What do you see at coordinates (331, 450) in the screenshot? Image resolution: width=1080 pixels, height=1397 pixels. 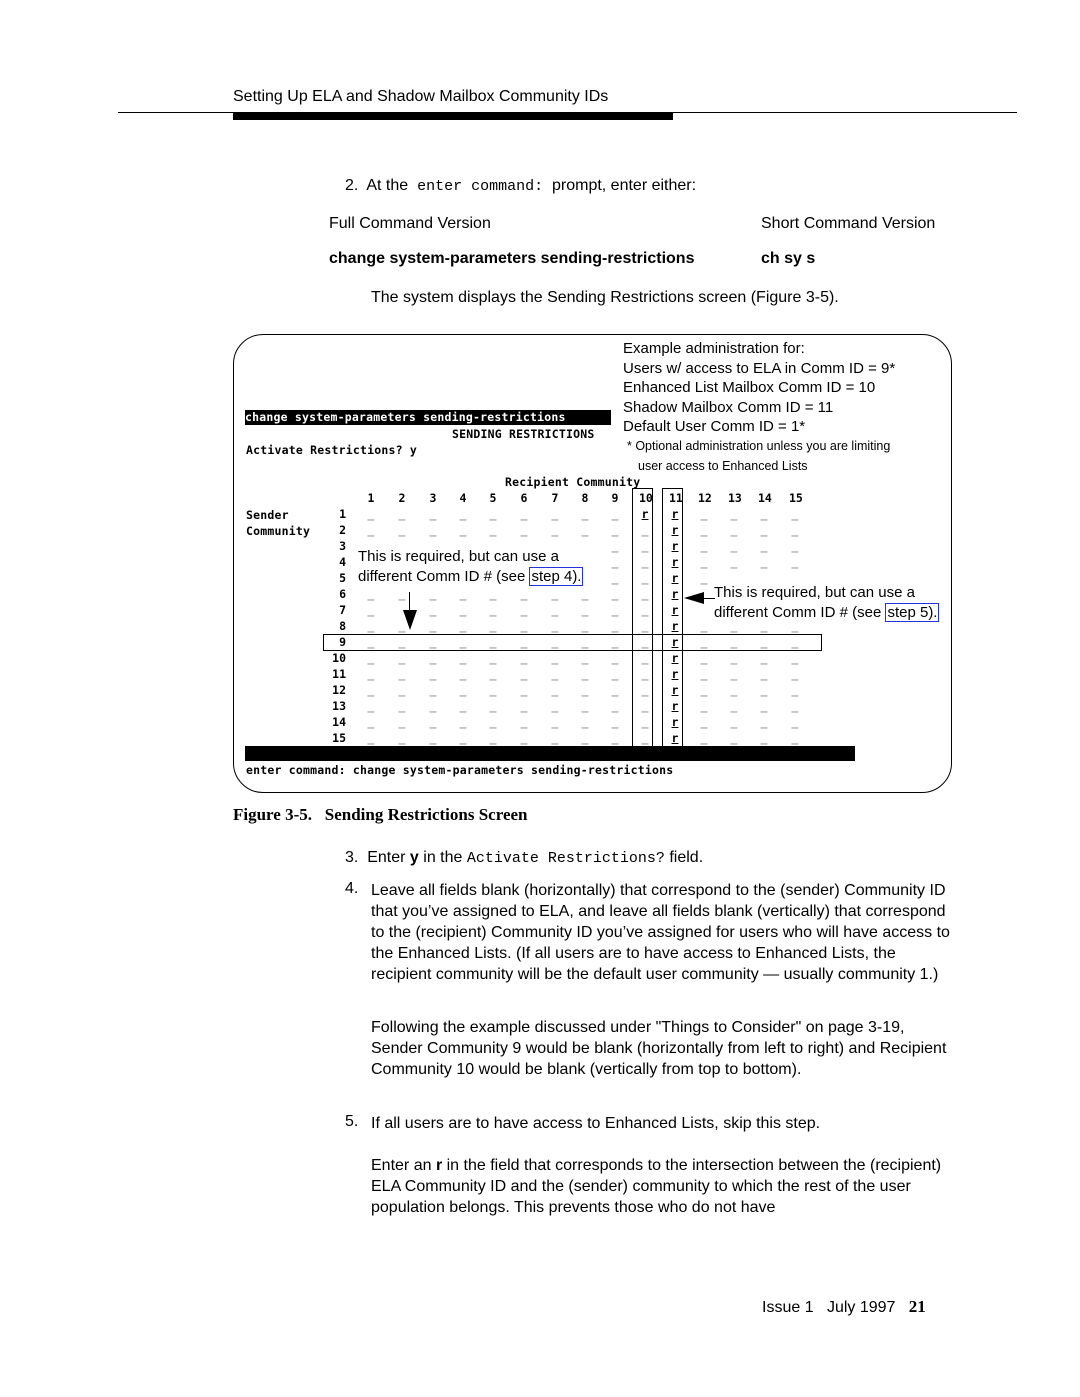 I see `activate-restrictions-field: Activate Restrictions? y` at bounding box center [331, 450].